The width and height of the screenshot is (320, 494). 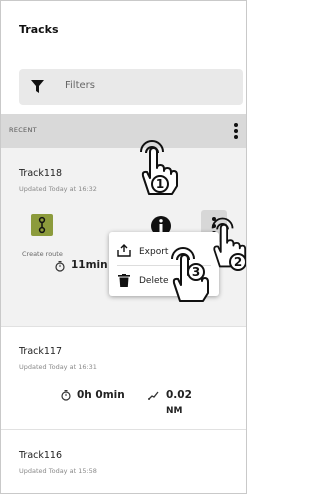 What do you see at coordinates (37, 86) in the screenshot?
I see `filter-icon` at bounding box center [37, 86].